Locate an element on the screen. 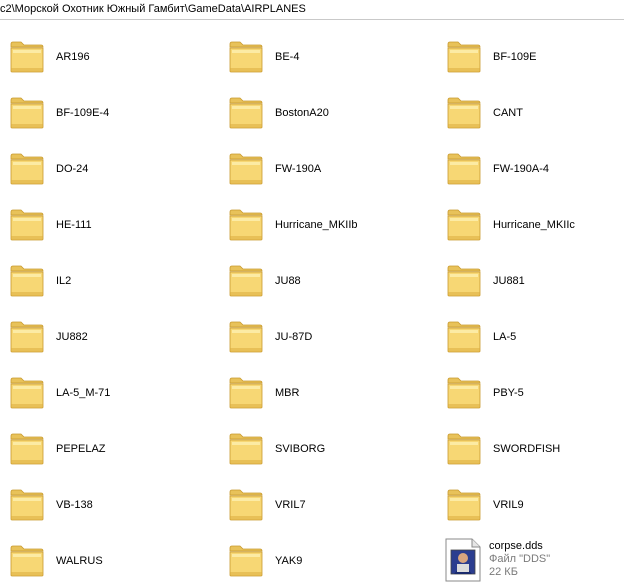  folder-item-yak9: YAK9 is located at coordinates (324, 559).